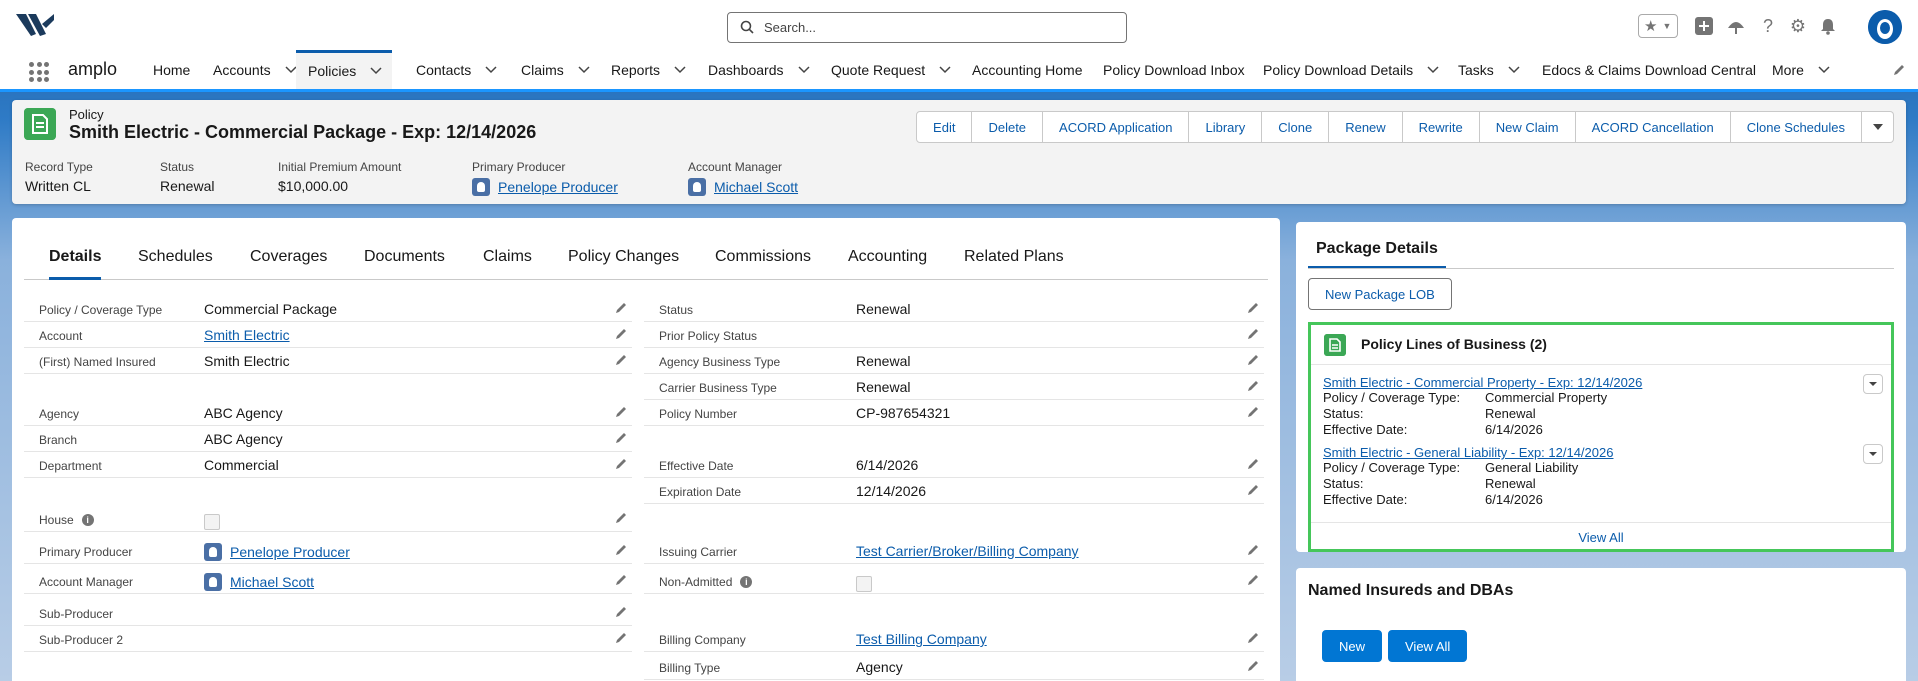 The height and width of the screenshot is (681, 1918). What do you see at coordinates (1014, 264) in the screenshot?
I see `tab-related-plans: Related Plans` at bounding box center [1014, 264].